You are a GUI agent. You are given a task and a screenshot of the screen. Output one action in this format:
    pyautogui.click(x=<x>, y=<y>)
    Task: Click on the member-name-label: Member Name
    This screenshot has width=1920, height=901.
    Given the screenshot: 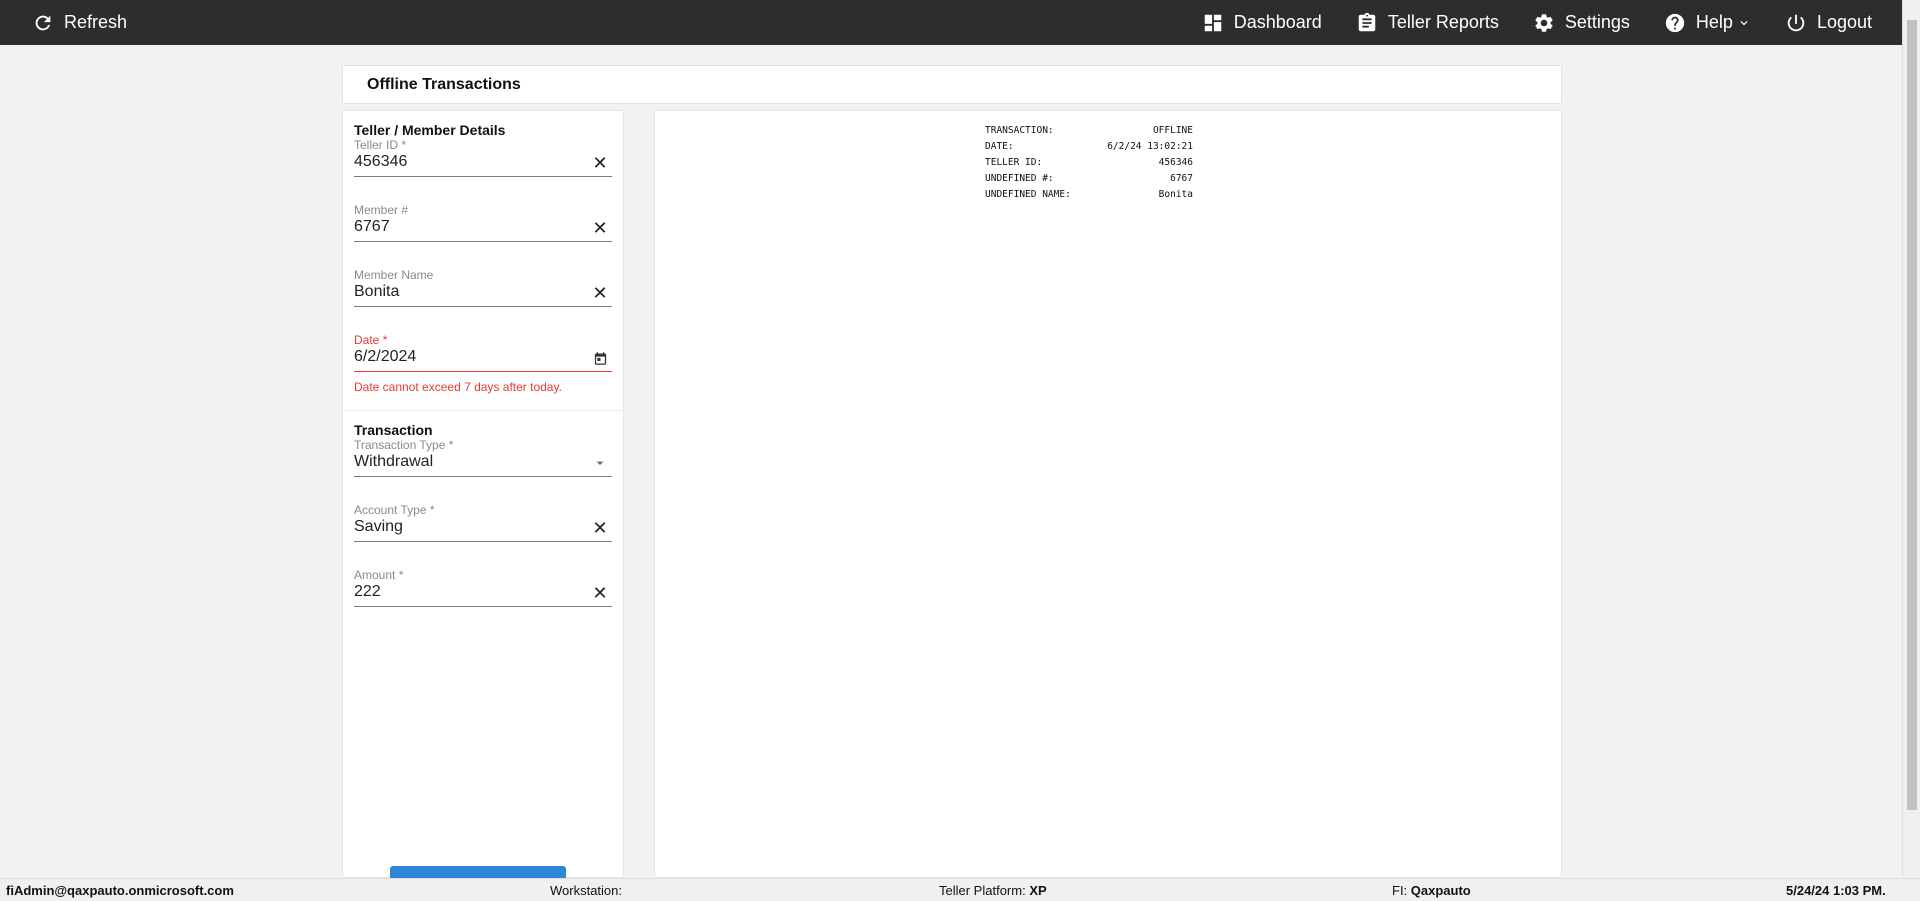 What is the action you would take?
    pyautogui.click(x=394, y=275)
    